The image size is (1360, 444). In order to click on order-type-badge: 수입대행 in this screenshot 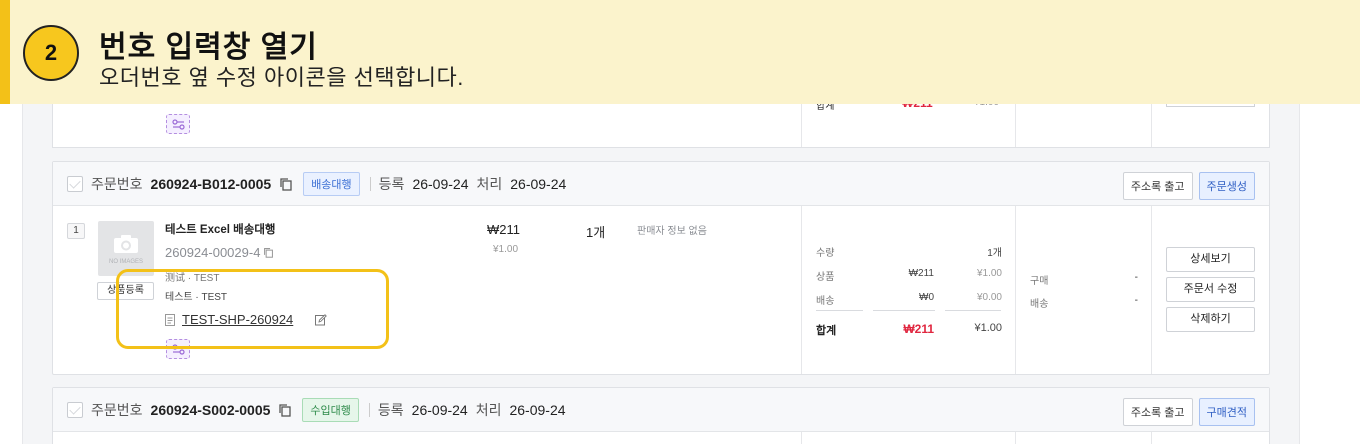, I will do `click(330, 410)`.